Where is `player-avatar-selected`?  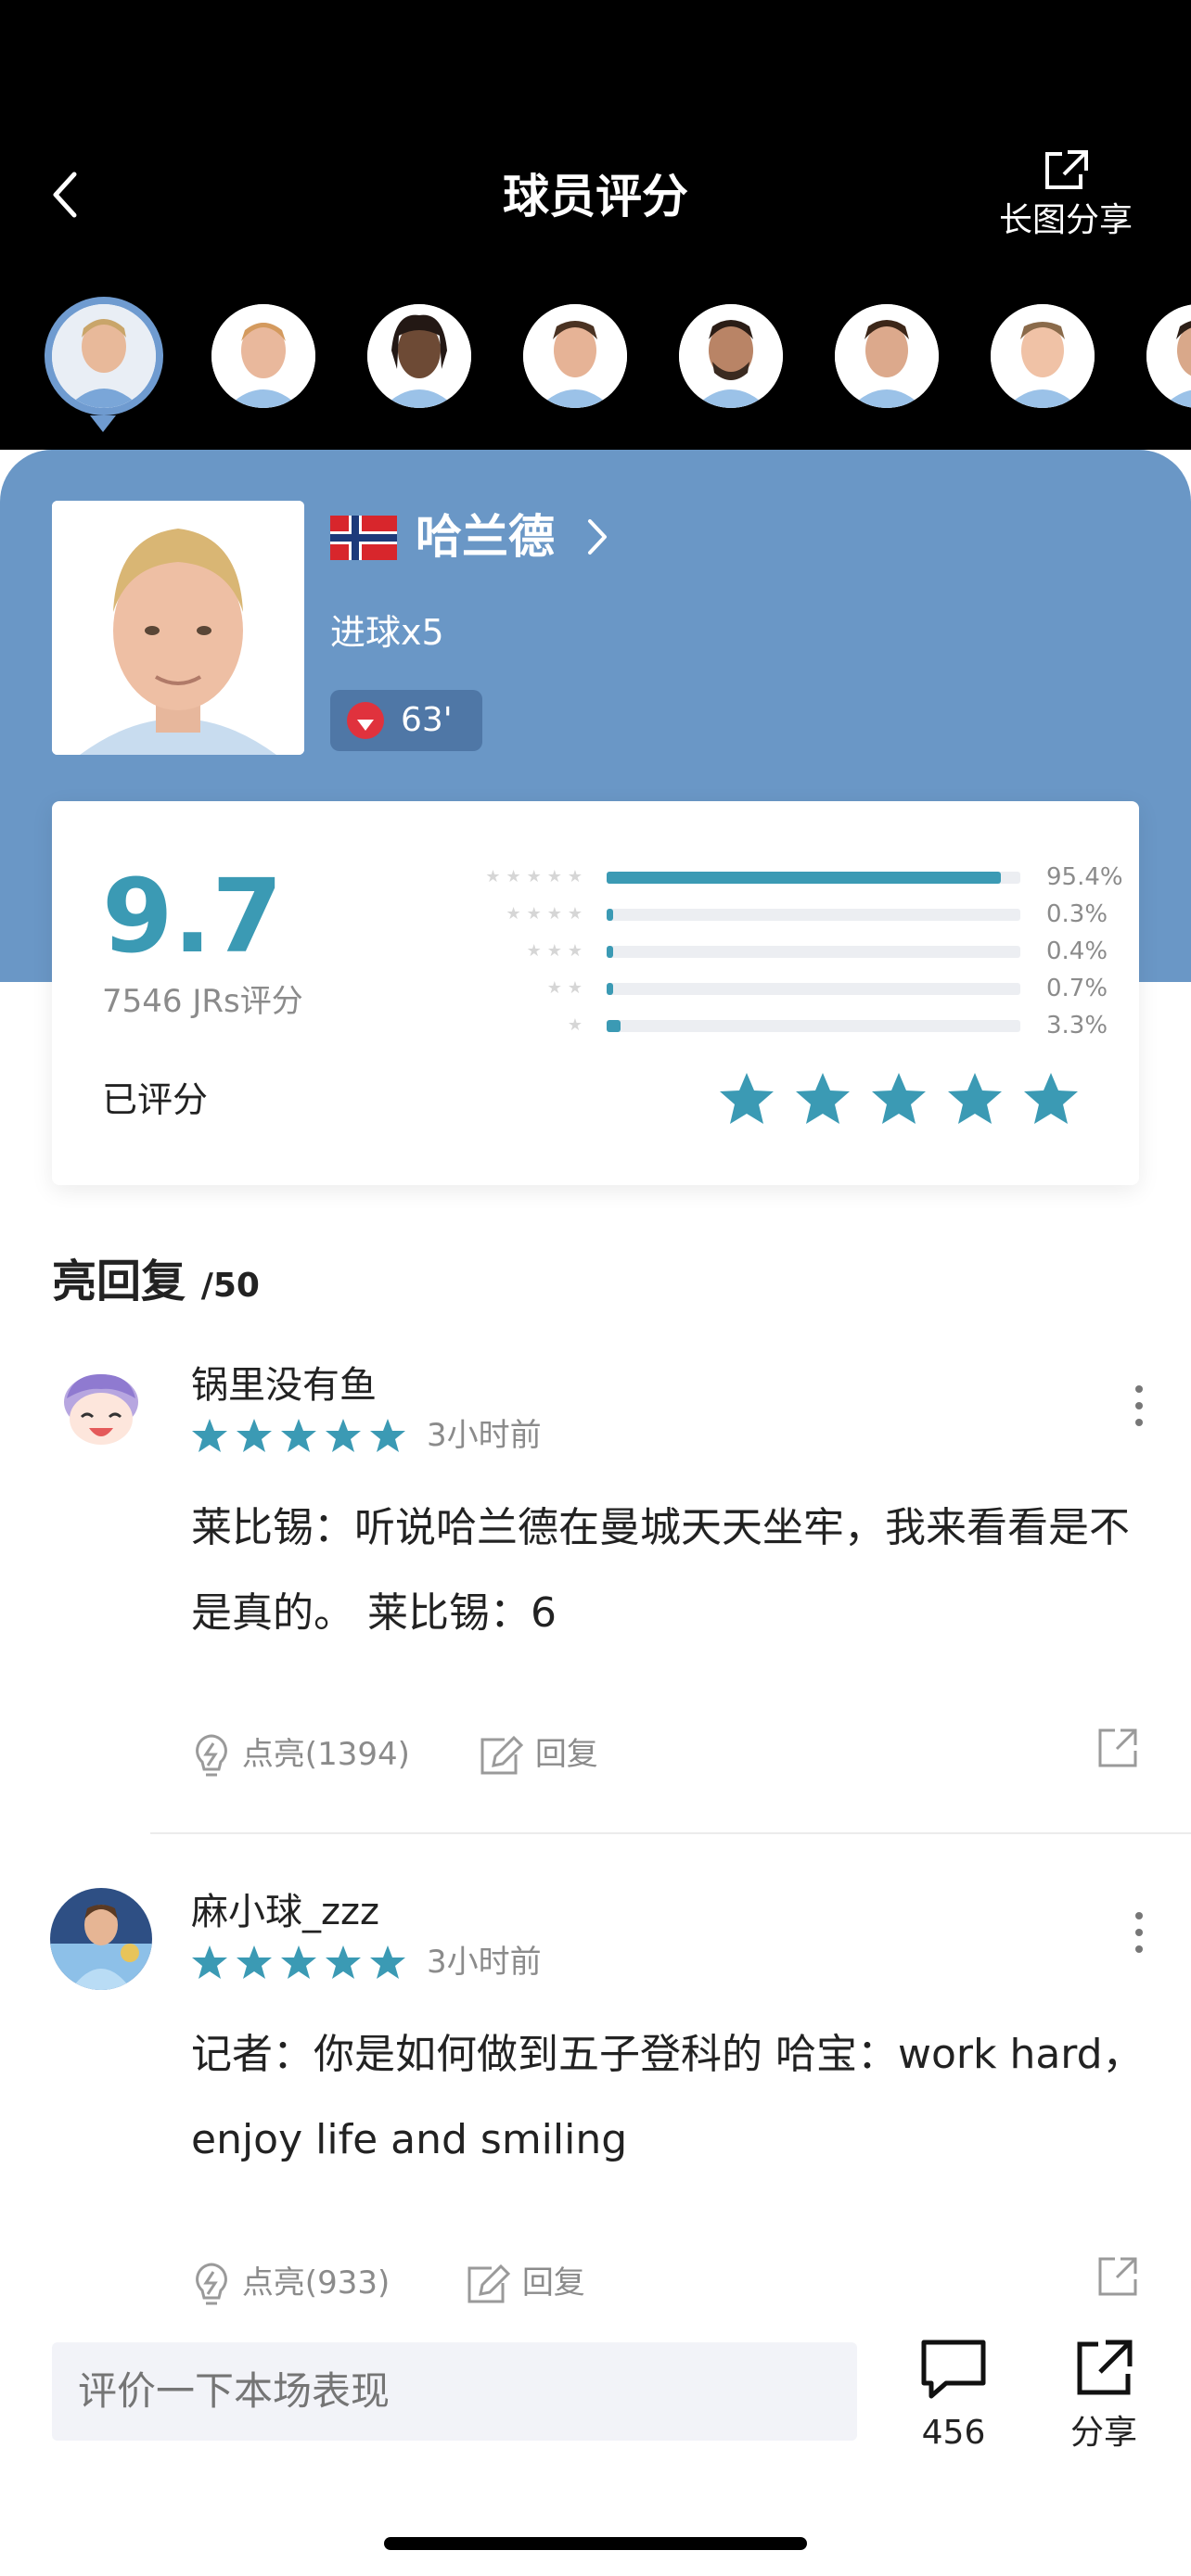
player-avatar-selected is located at coordinates (104, 356).